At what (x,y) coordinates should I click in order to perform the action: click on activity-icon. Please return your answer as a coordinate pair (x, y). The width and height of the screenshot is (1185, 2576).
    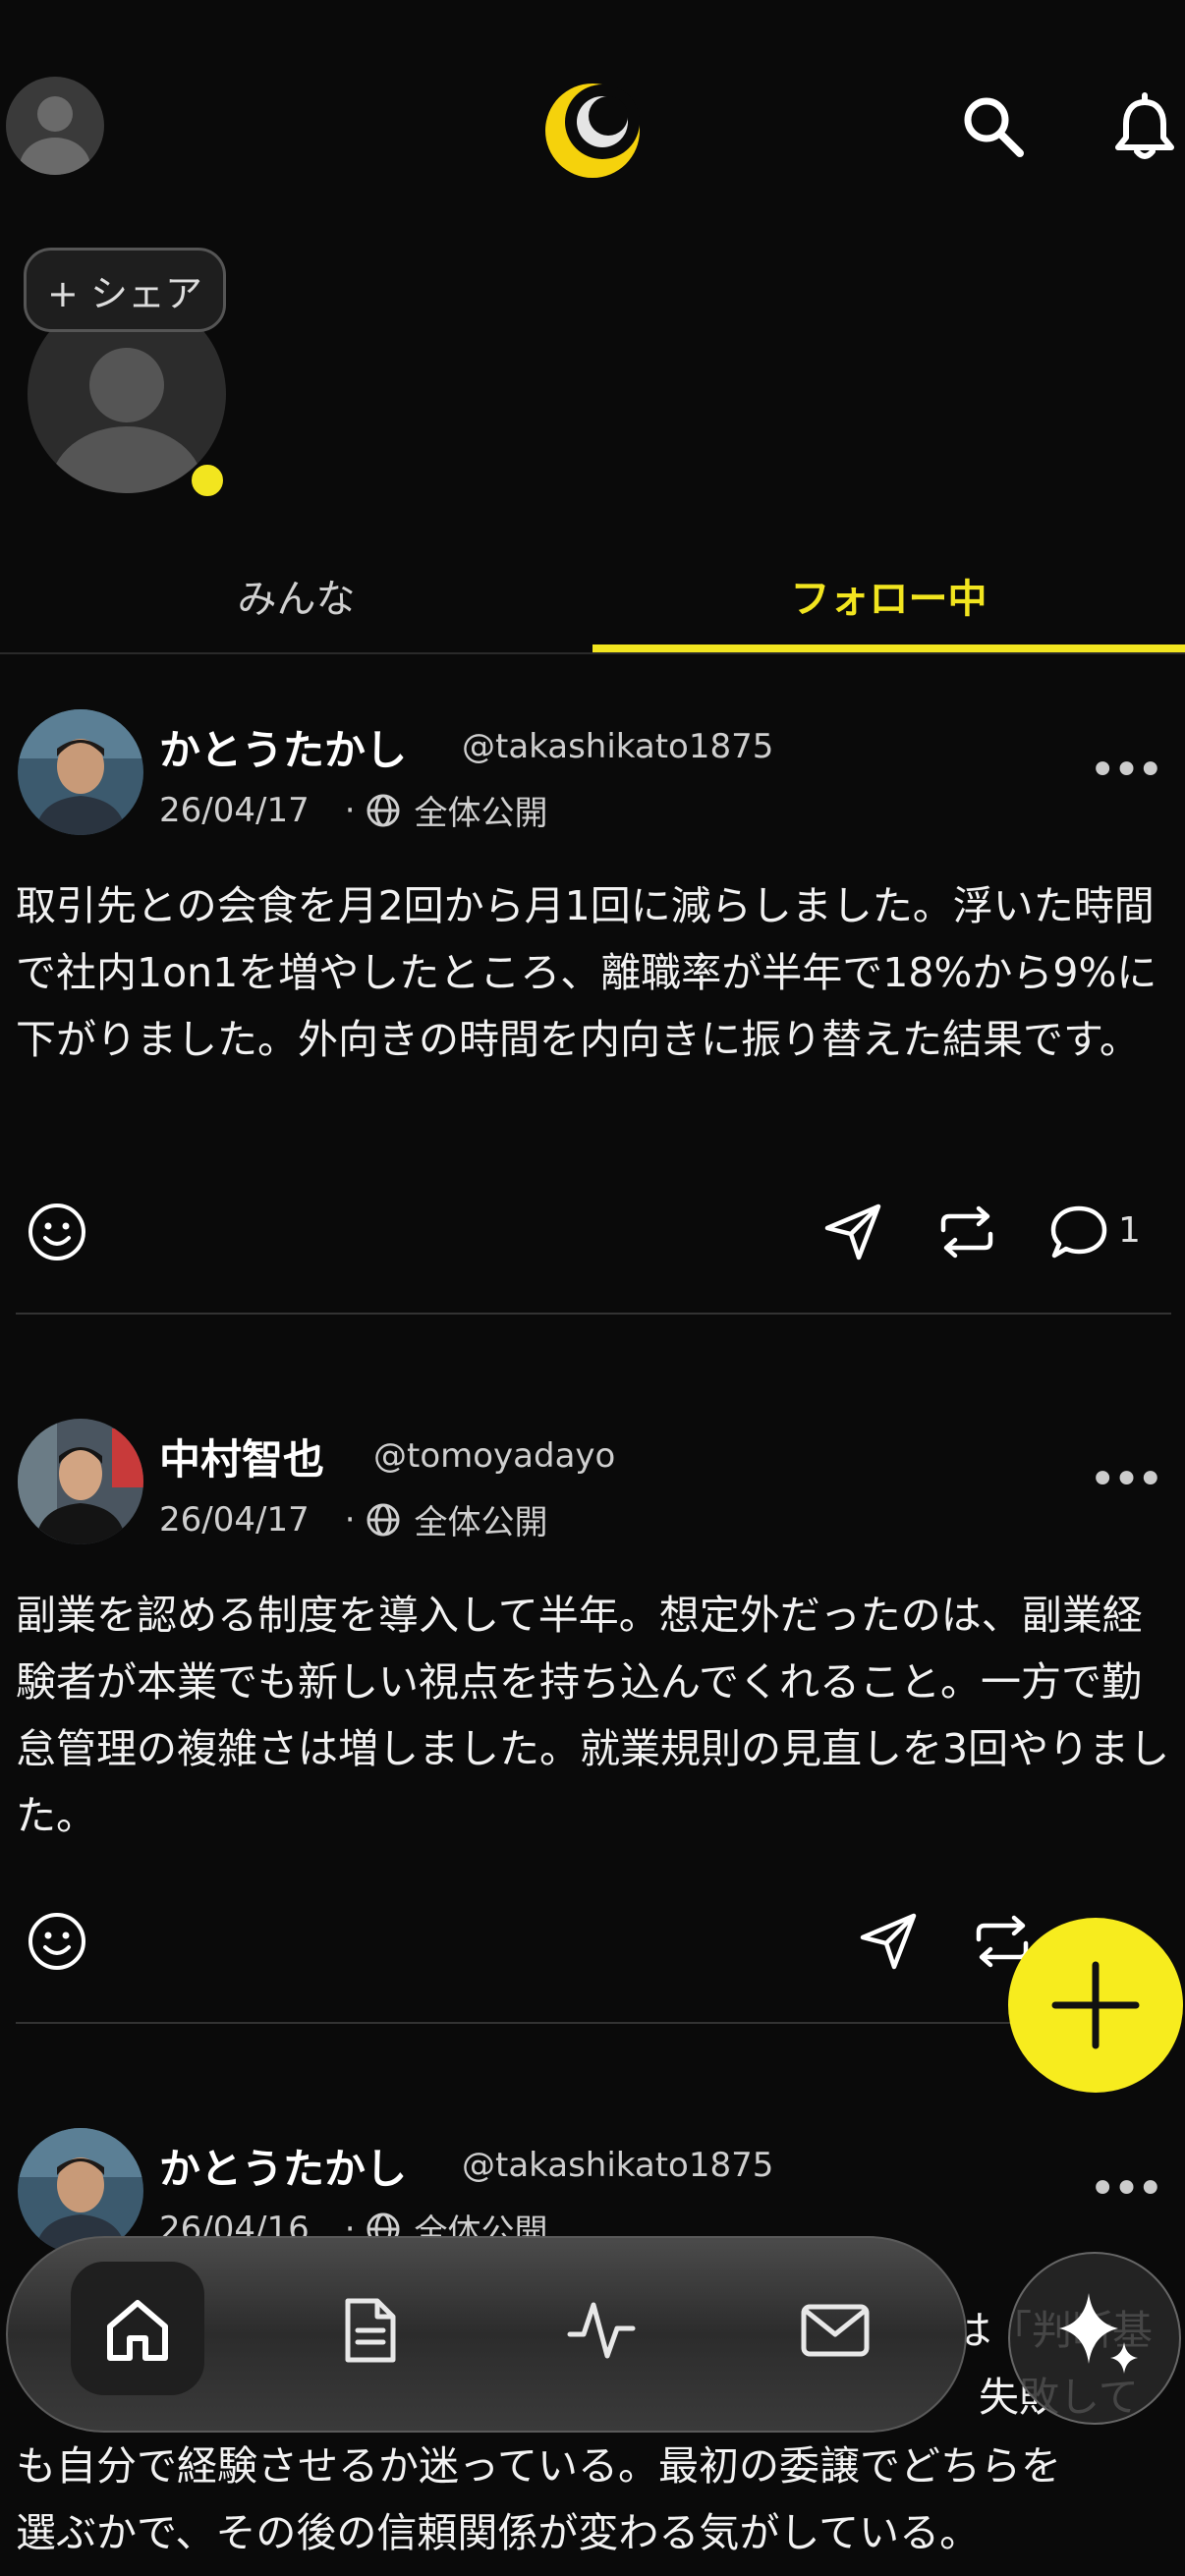
    Looking at the image, I should click on (602, 2330).